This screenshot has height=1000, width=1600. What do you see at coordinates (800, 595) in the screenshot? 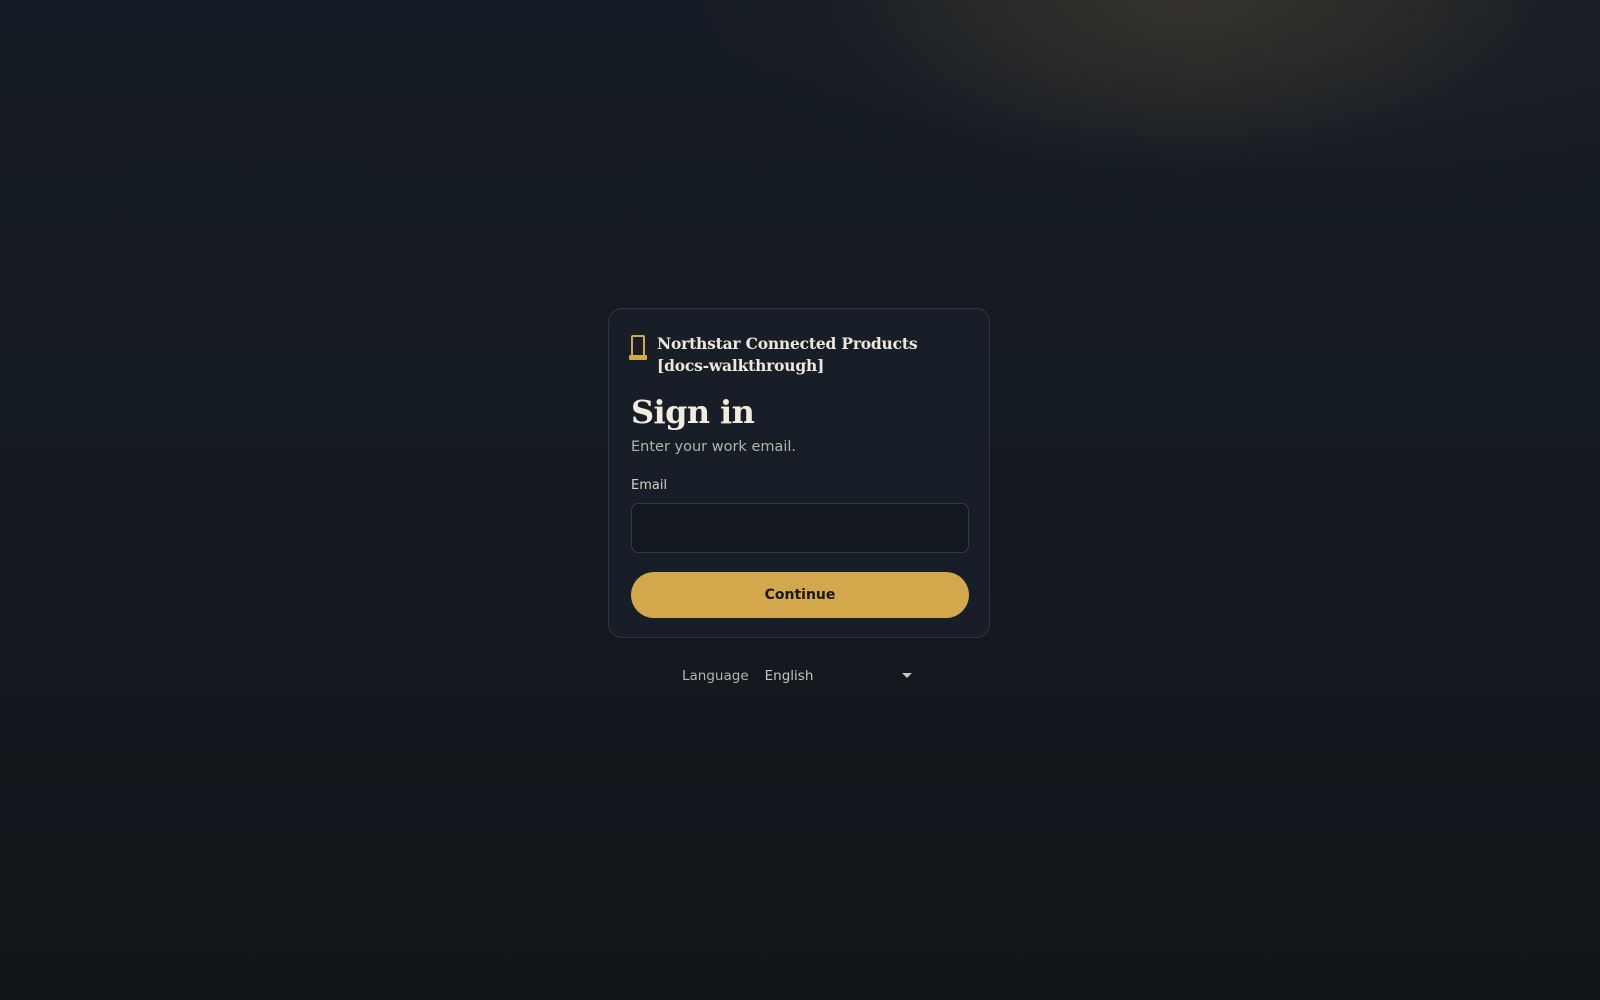
I see `continue-button: Continue` at bounding box center [800, 595].